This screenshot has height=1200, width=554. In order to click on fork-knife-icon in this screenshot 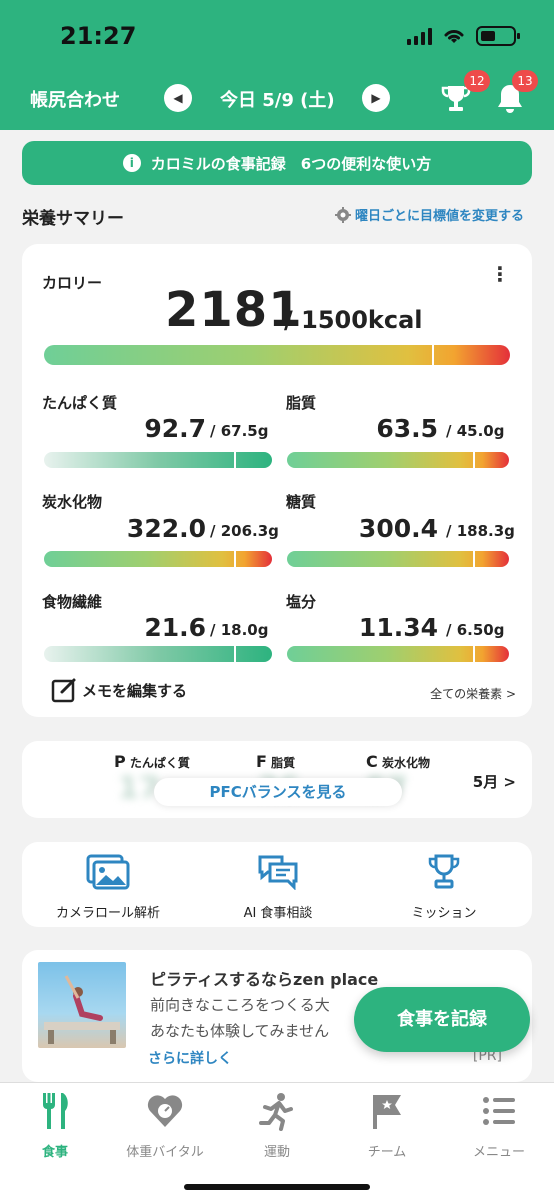, I will do `click(55, 1111)`.